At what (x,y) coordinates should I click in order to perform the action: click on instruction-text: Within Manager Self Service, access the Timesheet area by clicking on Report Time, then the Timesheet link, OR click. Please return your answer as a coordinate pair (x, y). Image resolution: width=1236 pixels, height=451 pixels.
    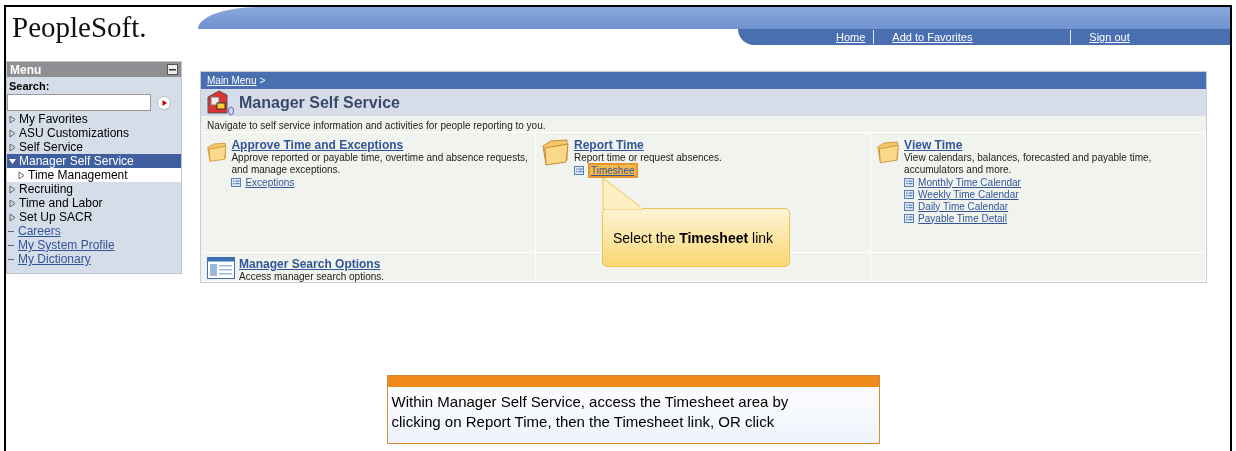
    Looking at the image, I should click on (590, 412).